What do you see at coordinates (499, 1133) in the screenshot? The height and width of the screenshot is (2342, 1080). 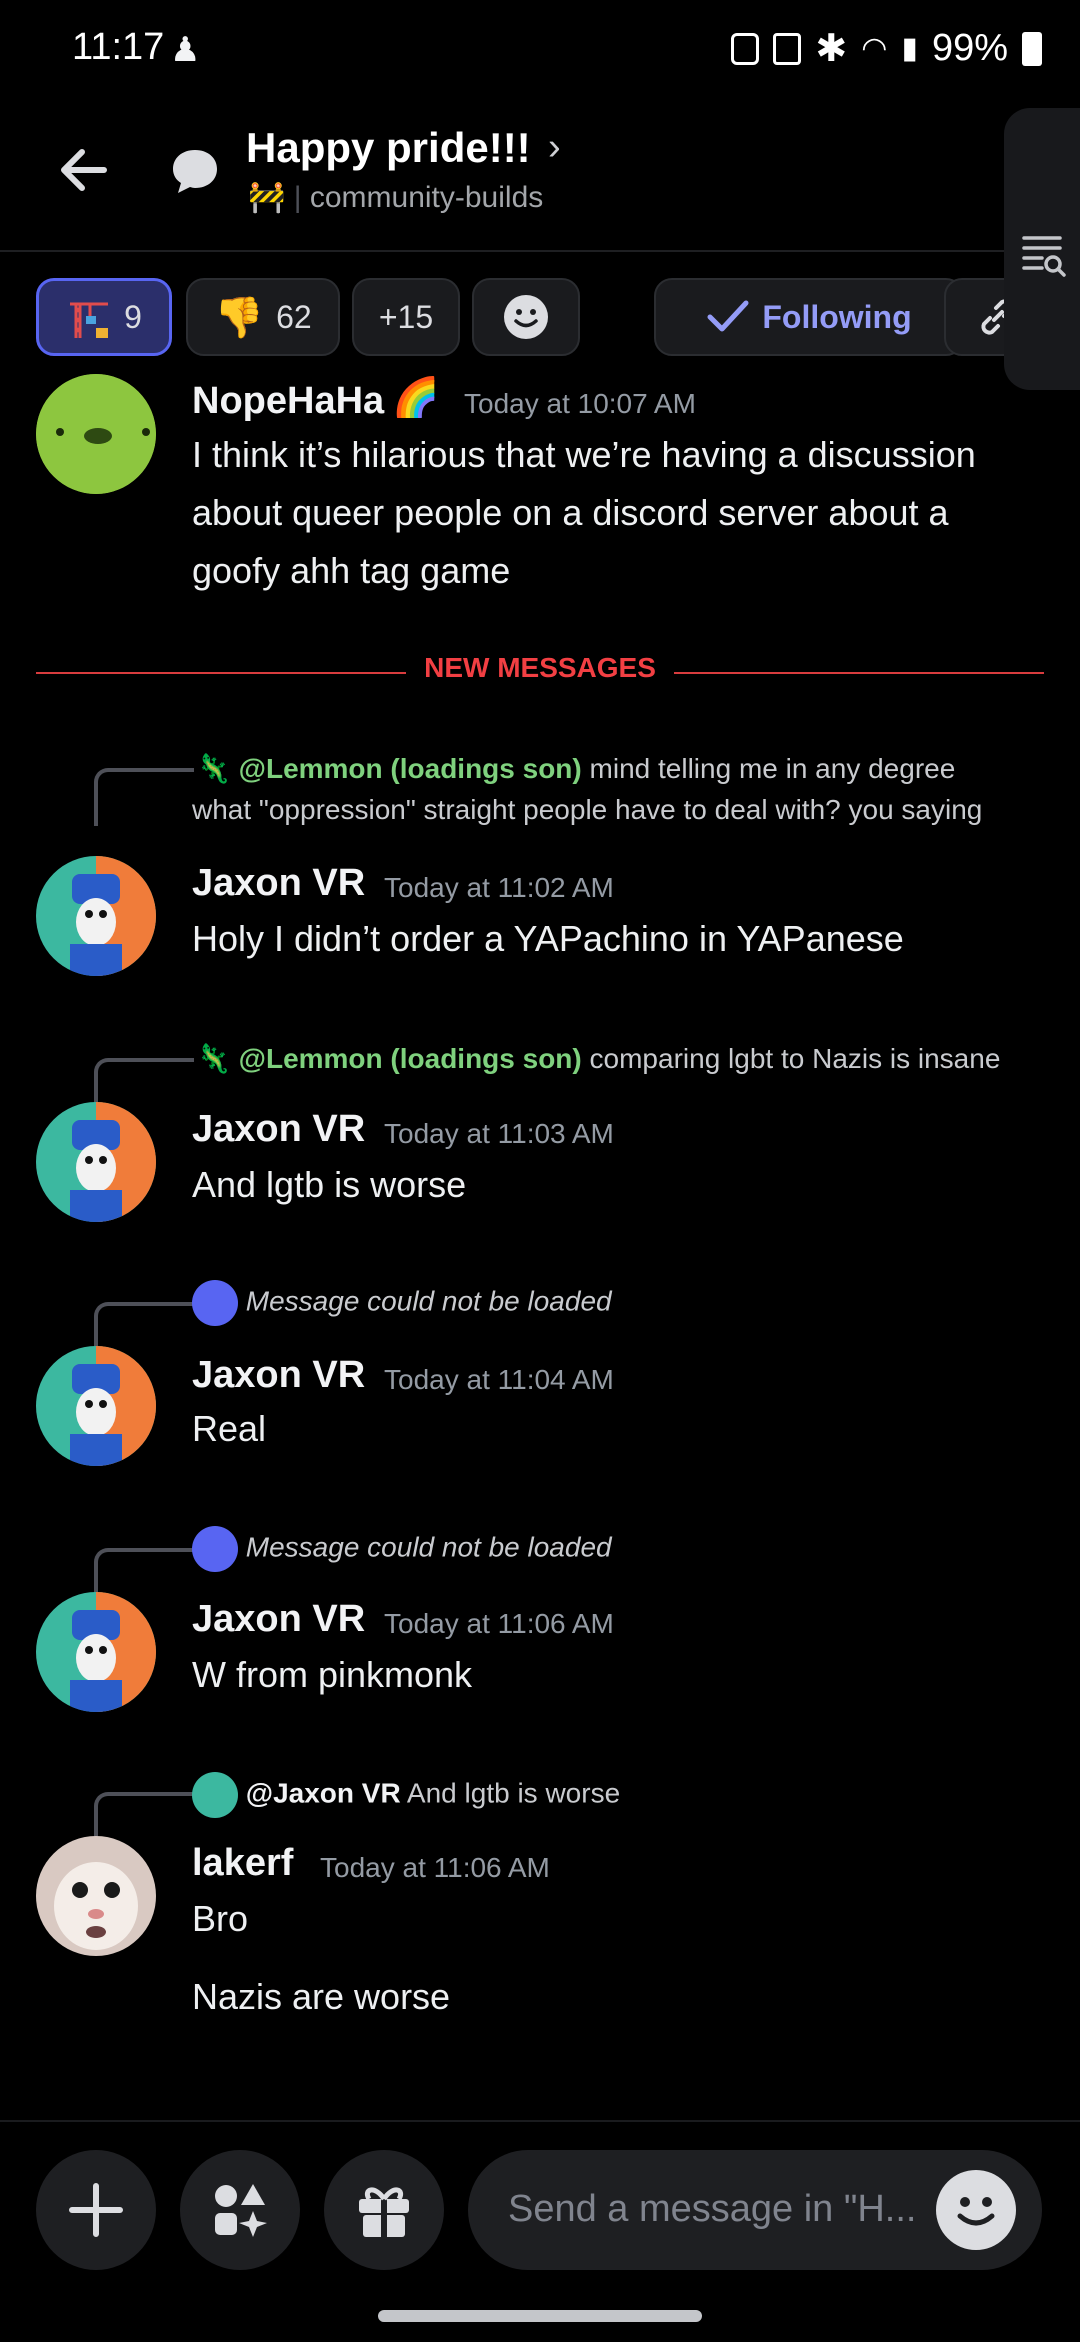 I see `message-timestamp: Today at 11:03 AM` at bounding box center [499, 1133].